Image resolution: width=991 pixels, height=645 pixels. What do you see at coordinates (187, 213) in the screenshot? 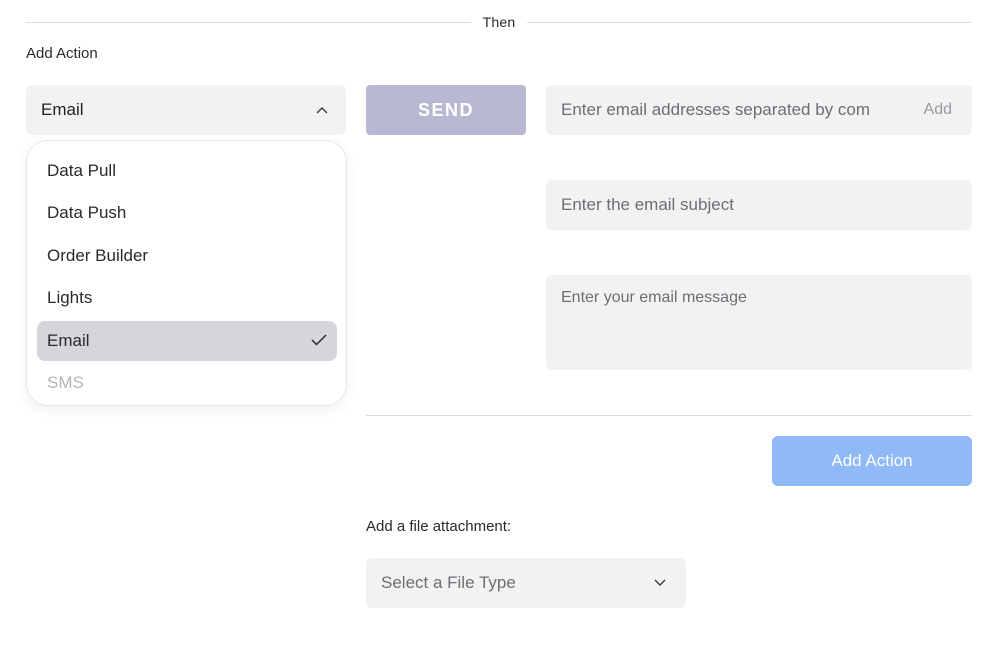
I see `menu-item-data-push: Data Push` at bounding box center [187, 213].